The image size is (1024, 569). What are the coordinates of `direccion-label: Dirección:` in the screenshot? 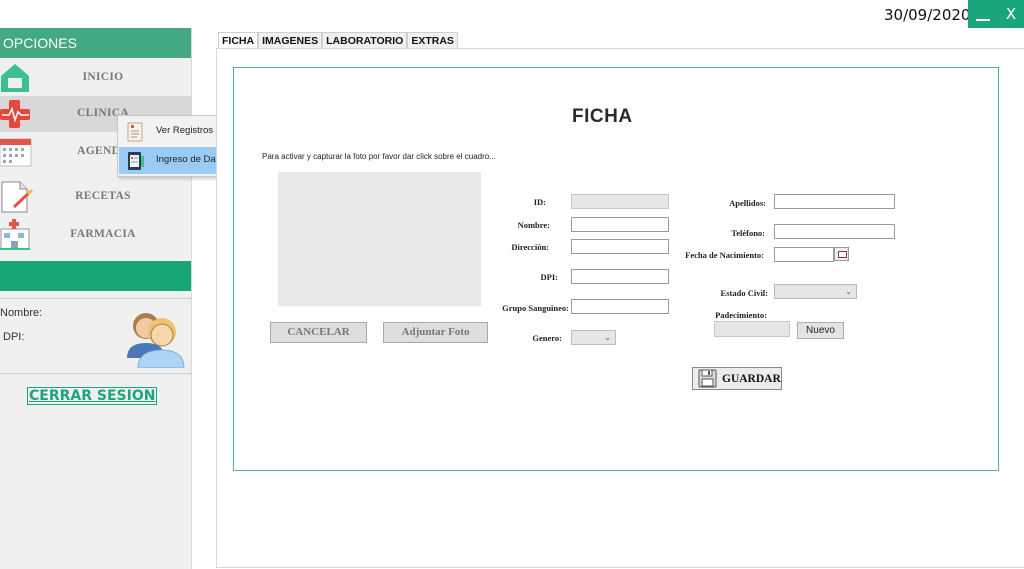 It's located at (530, 247).